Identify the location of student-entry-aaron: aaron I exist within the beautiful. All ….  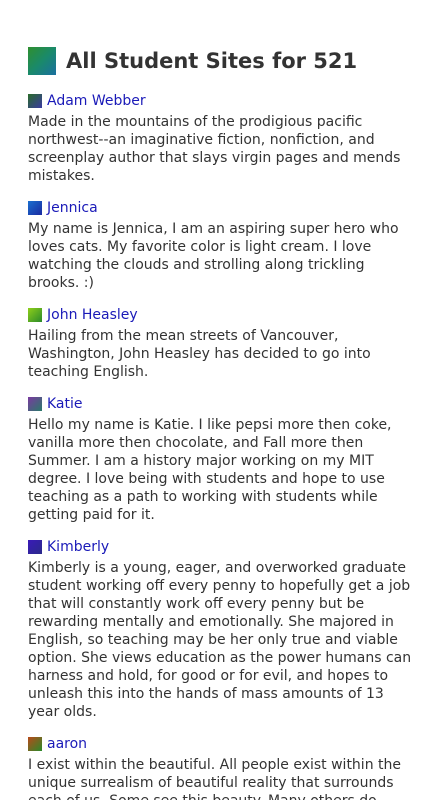
(223, 767).